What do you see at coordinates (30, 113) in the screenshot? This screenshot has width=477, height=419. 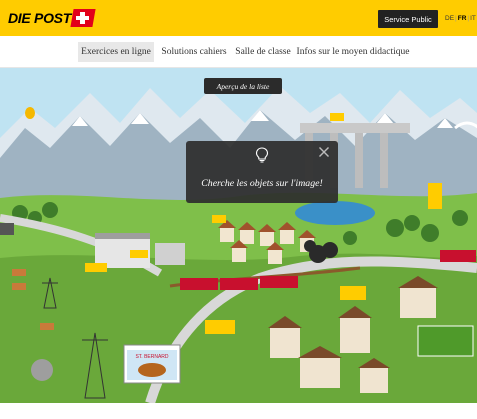 I see `balloon` at bounding box center [30, 113].